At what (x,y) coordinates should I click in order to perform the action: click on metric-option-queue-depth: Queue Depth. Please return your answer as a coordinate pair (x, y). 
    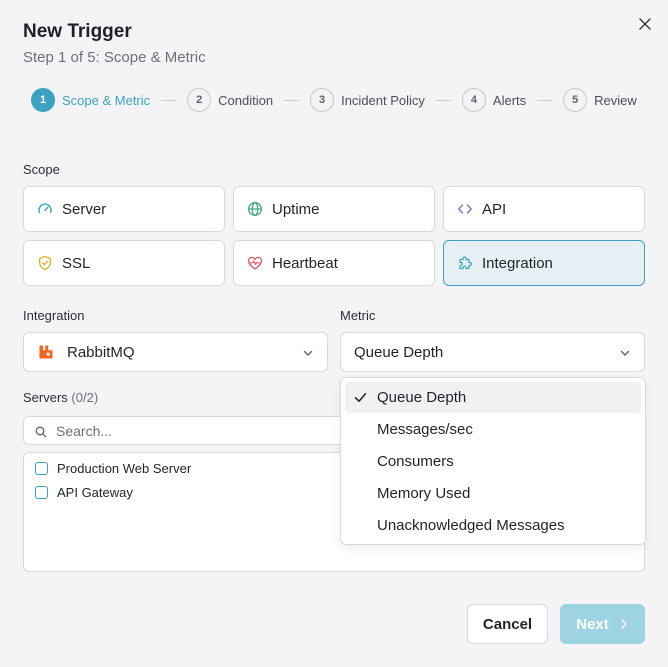
    Looking at the image, I should click on (493, 397).